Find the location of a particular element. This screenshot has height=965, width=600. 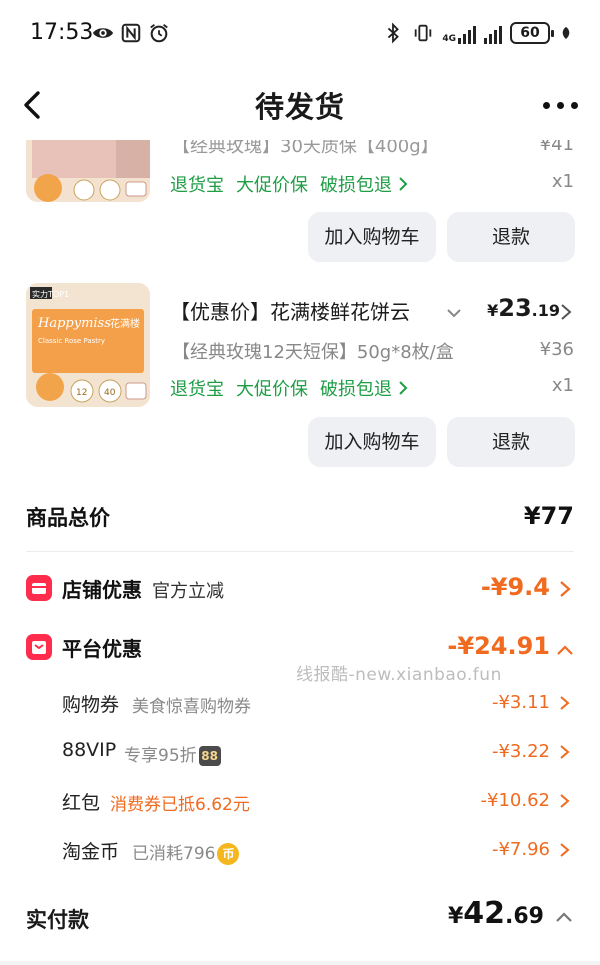

watermark: 线报酷-new.xianbao.fun is located at coordinates (399, 675).